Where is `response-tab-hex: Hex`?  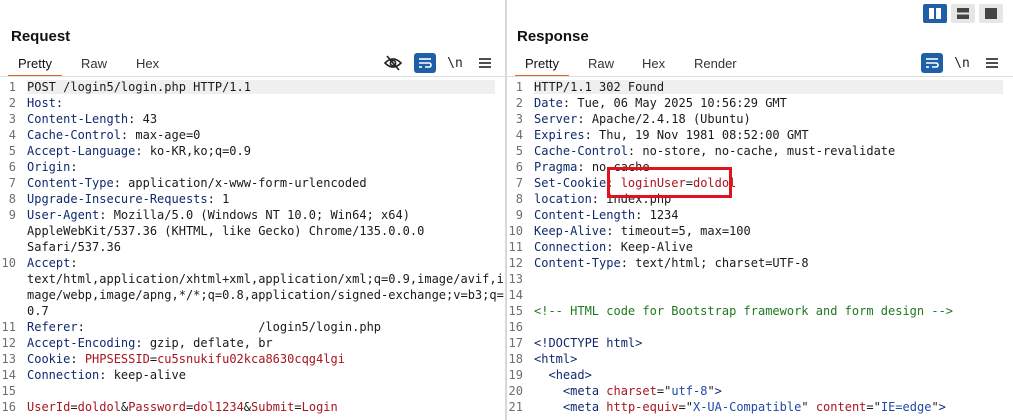 response-tab-hex: Hex is located at coordinates (653, 65).